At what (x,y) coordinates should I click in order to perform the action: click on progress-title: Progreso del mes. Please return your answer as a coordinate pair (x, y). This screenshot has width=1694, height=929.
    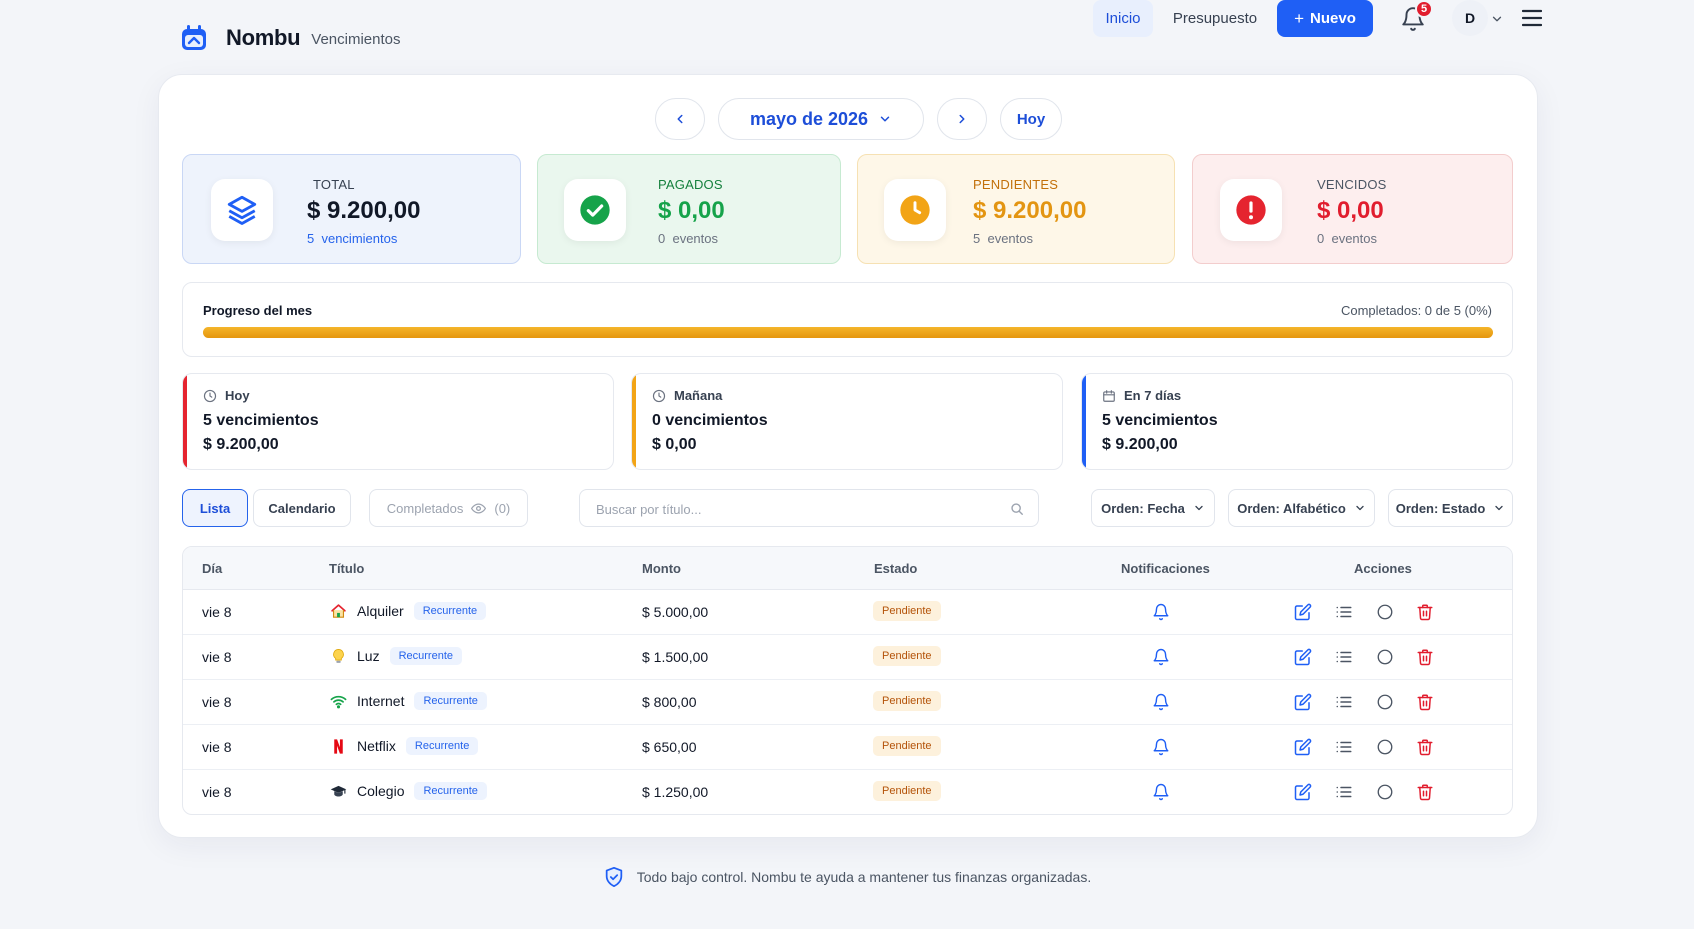
    Looking at the image, I should click on (258, 310).